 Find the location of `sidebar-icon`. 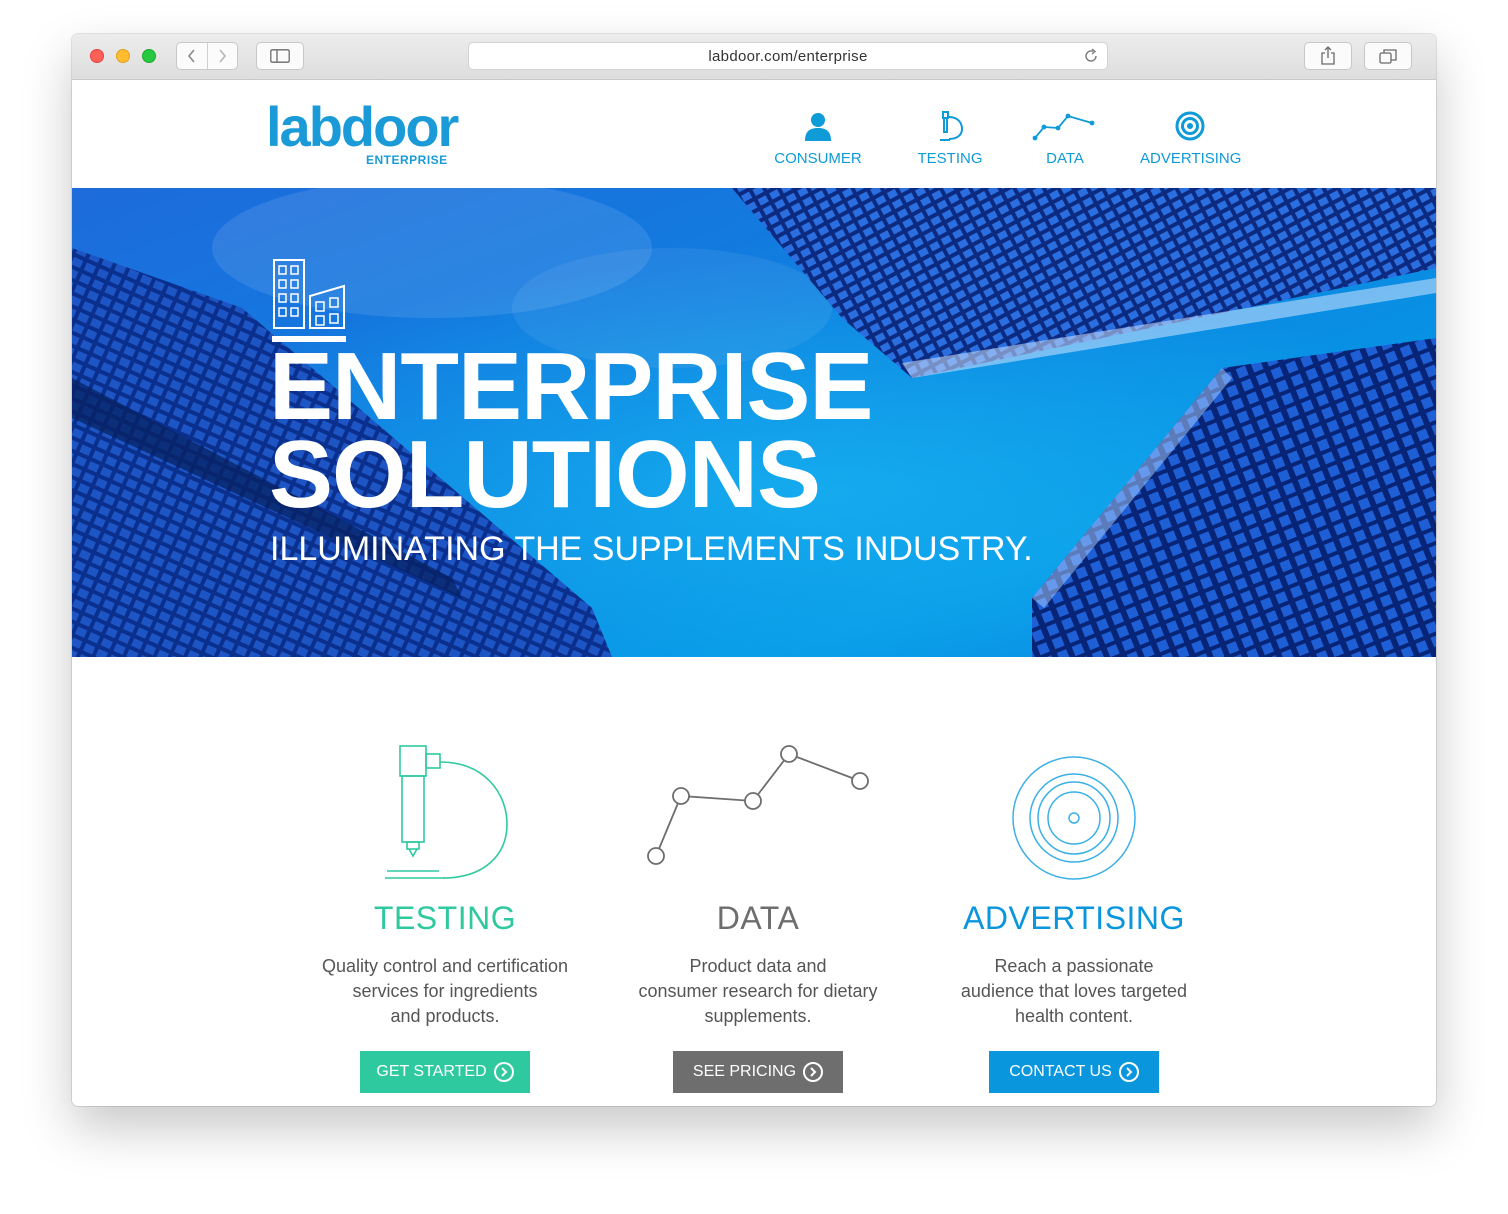

sidebar-icon is located at coordinates (280, 56).